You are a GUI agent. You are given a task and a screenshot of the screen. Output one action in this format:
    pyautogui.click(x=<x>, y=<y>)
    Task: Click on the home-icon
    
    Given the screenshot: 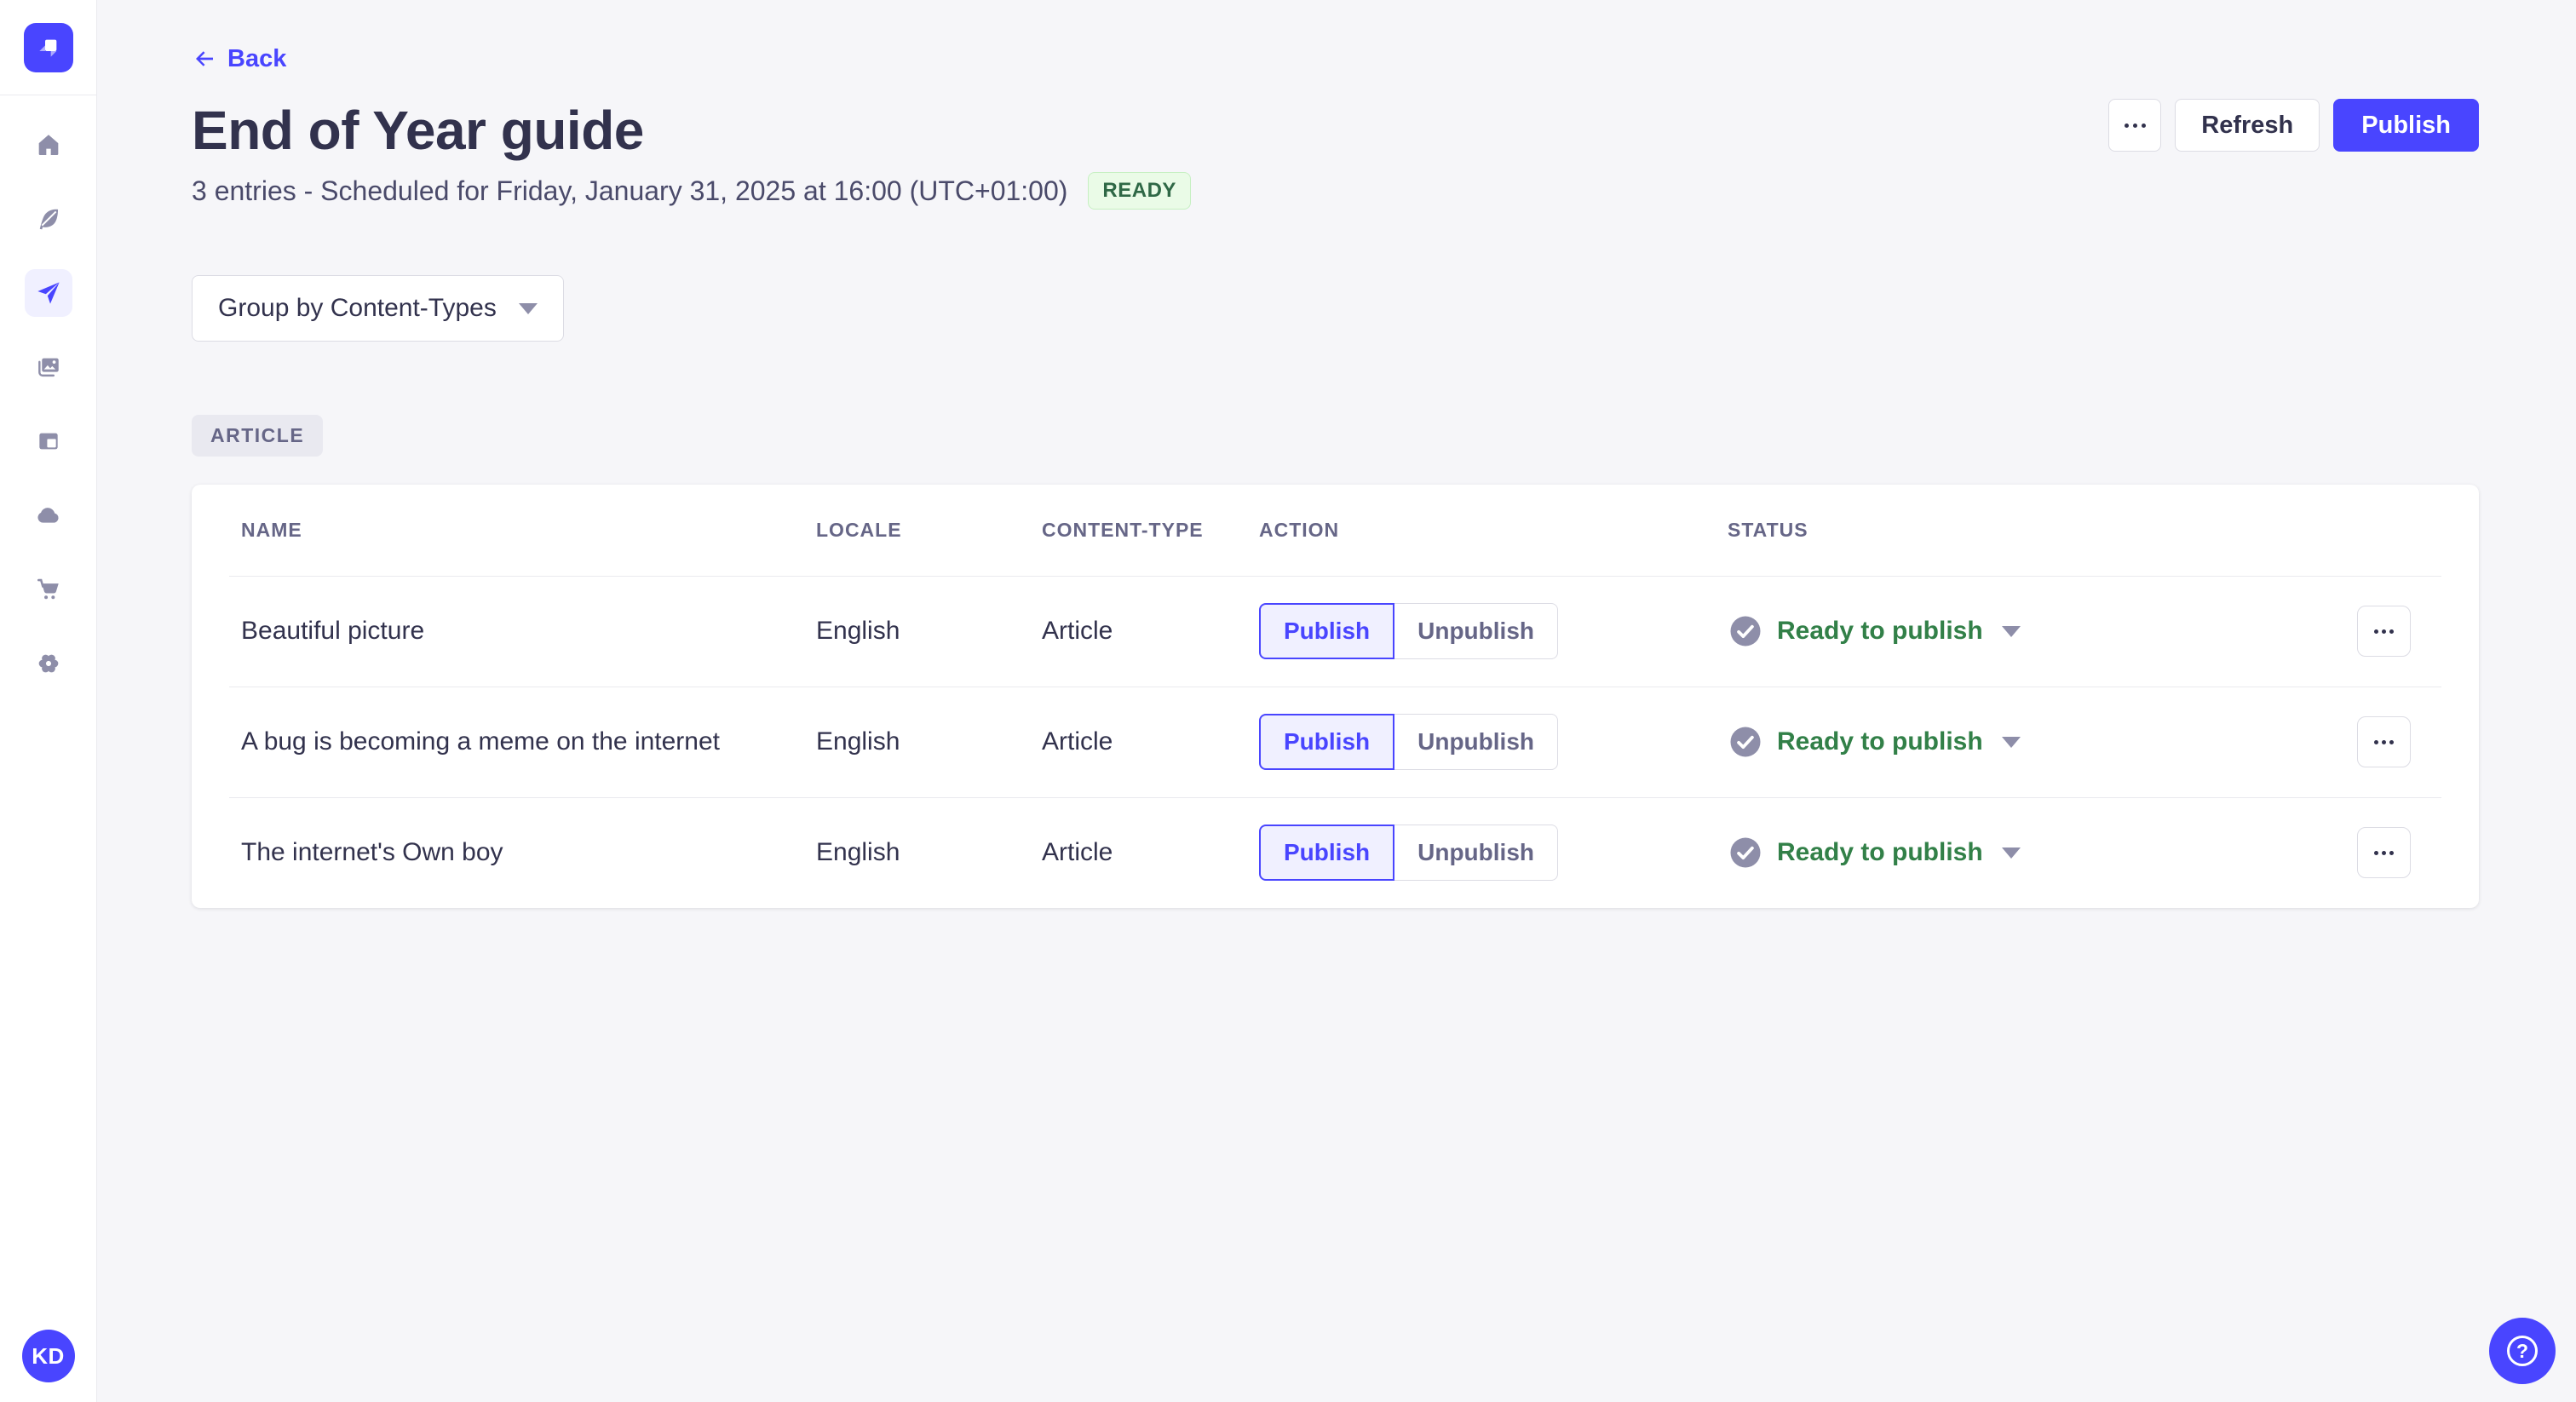 What is the action you would take?
    pyautogui.click(x=48, y=145)
    